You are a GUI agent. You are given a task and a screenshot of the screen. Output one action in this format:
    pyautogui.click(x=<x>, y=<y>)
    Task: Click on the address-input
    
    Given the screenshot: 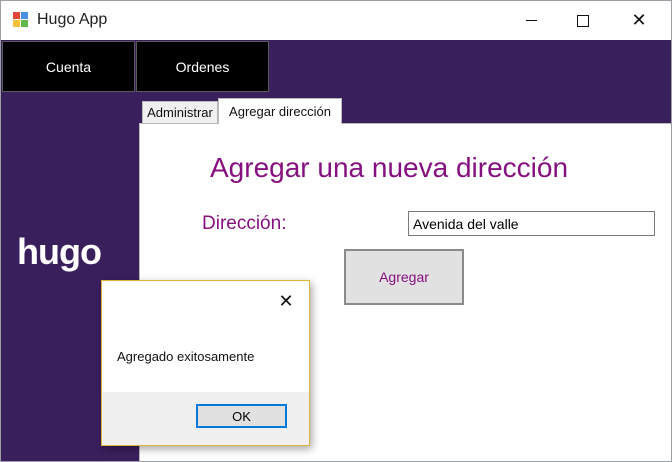 What is the action you would take?
    pyautogui.click(x=531, y=223)
    